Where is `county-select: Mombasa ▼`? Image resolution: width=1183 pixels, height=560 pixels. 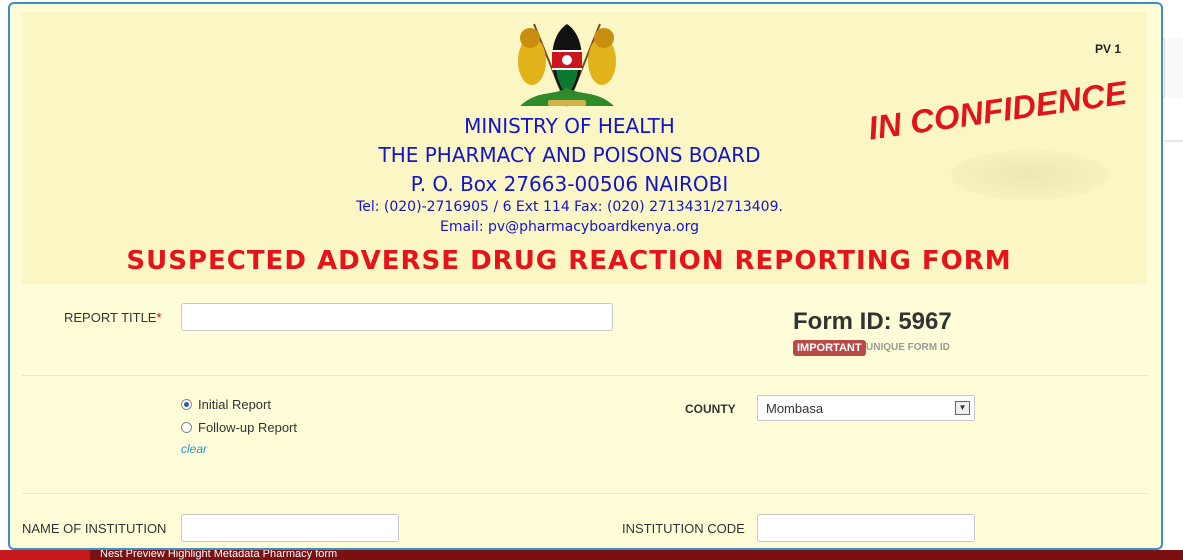
county-select: Mombasa ▼ is located at coordinates (866, 408).